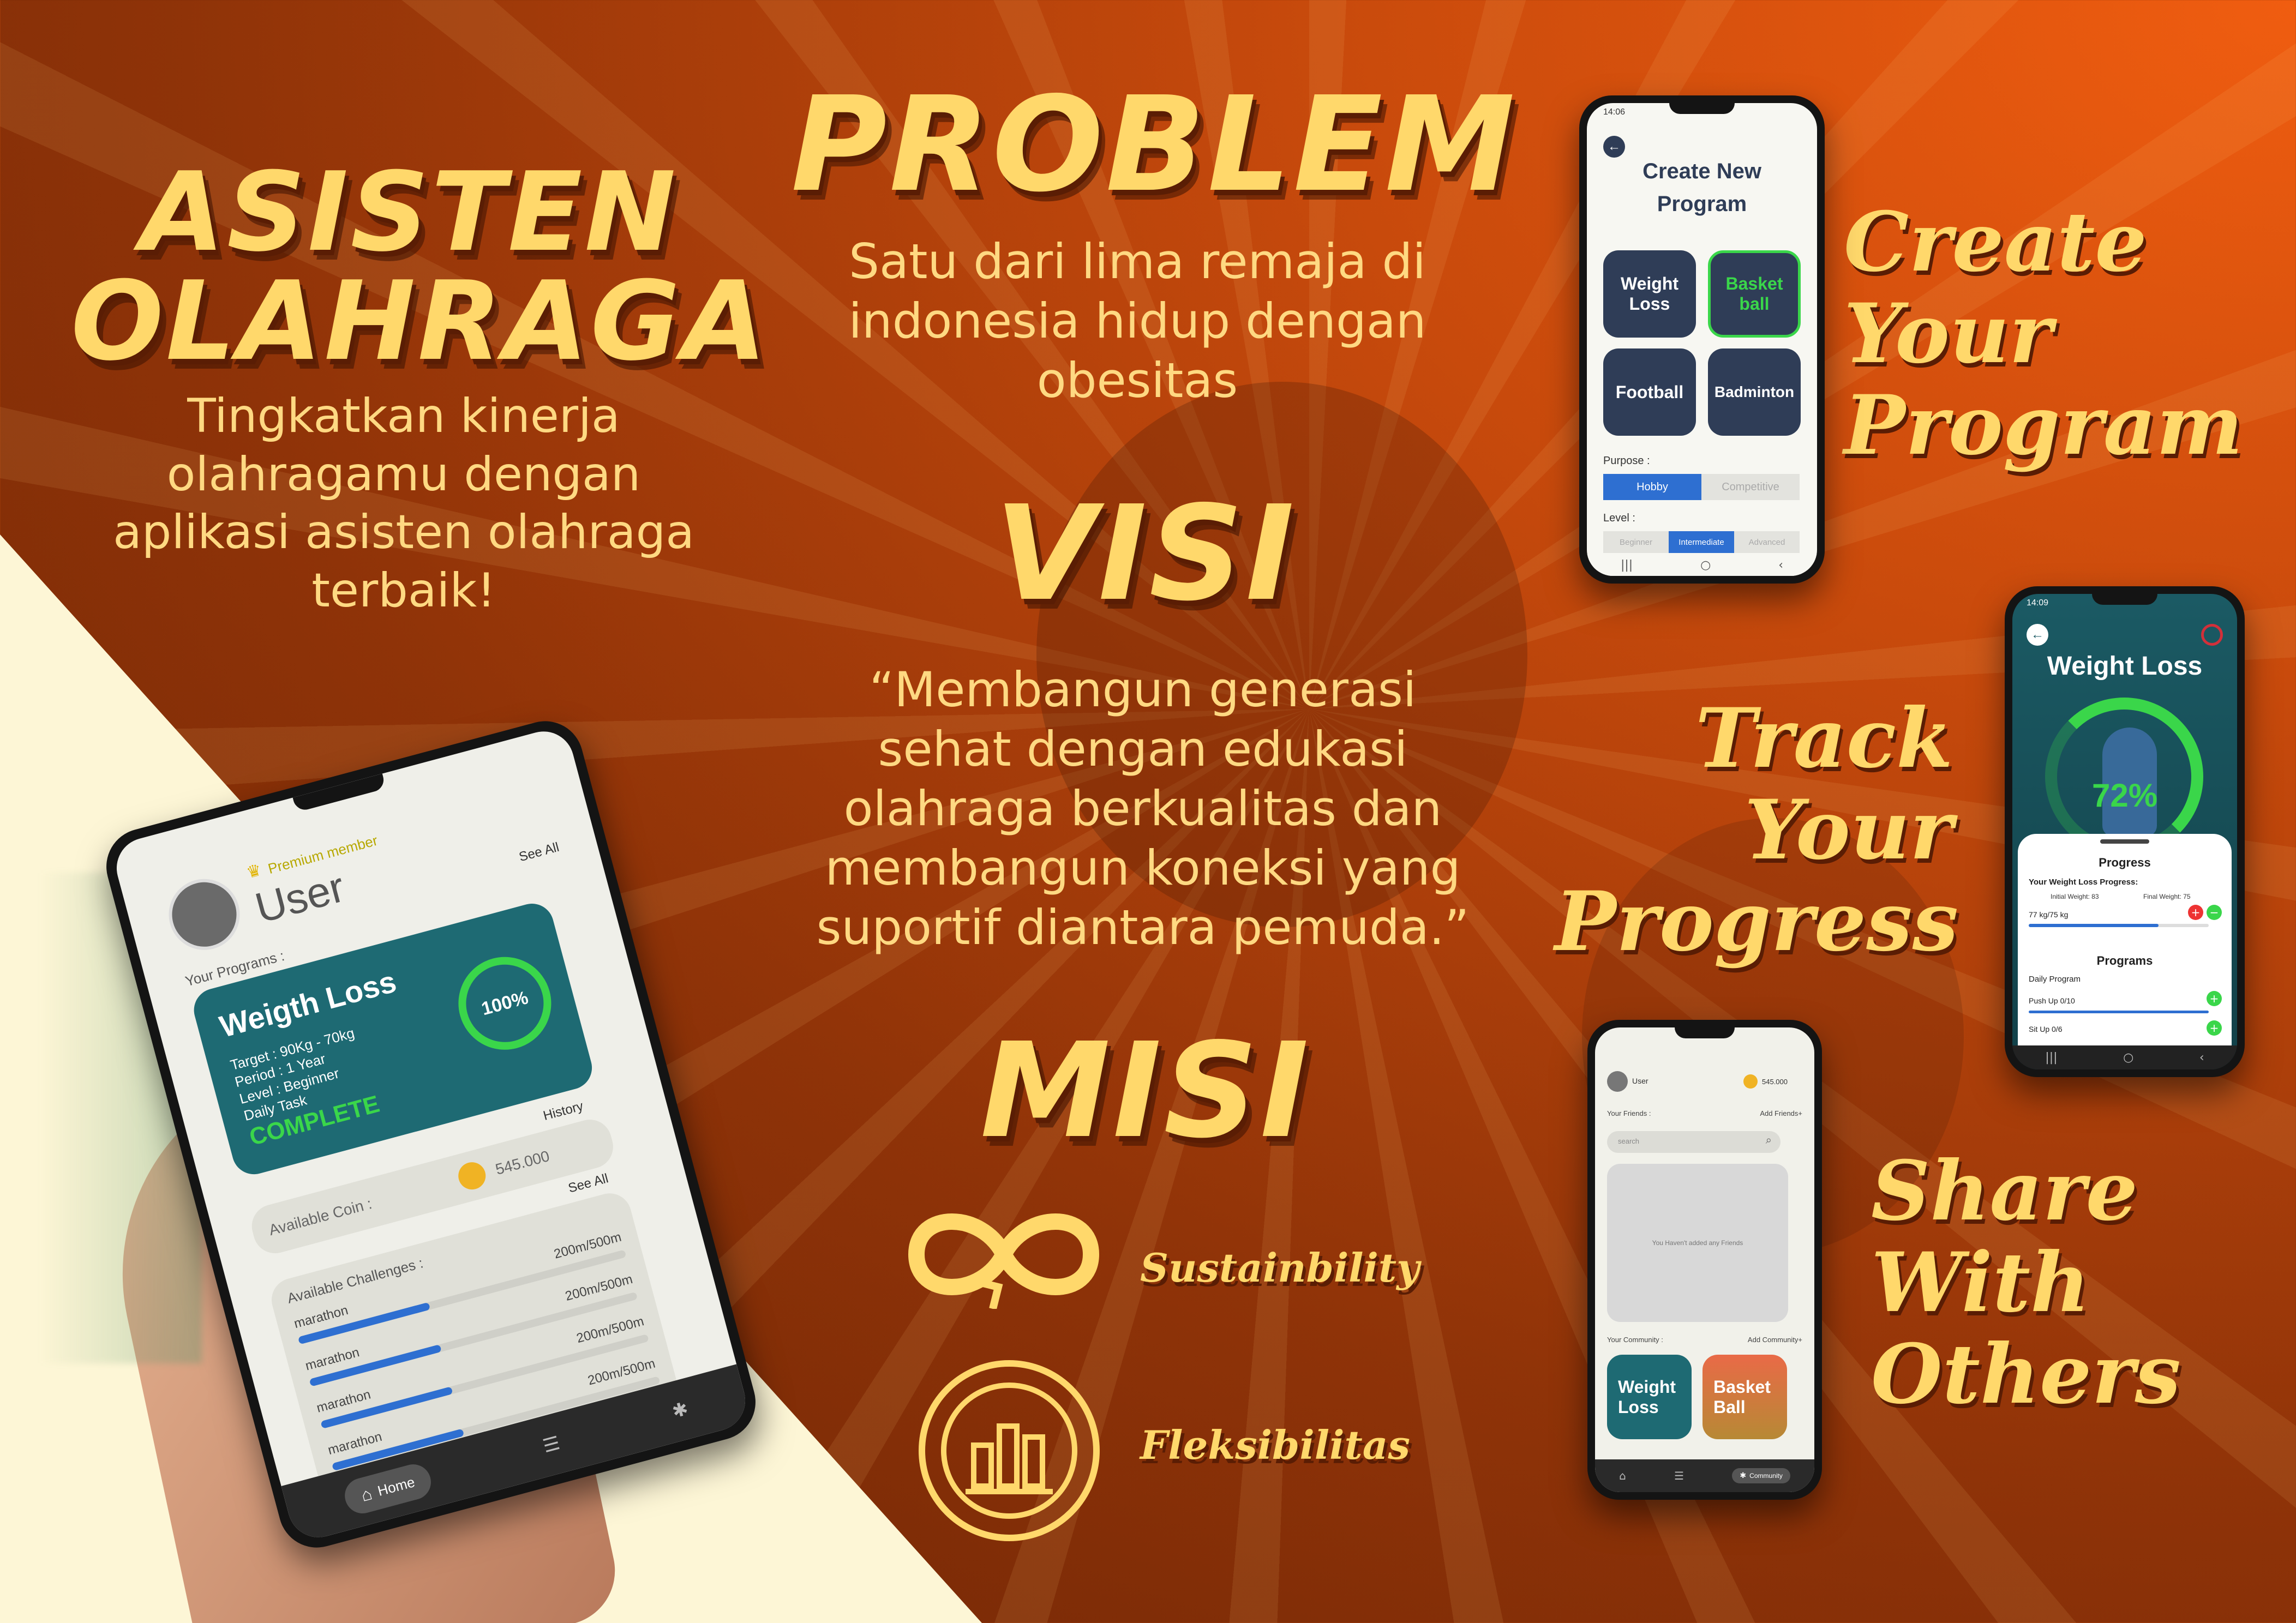 The image size is (2296, 1623). I want to click on community-weight-loss: Weight Loss, so click(1649, 1397).